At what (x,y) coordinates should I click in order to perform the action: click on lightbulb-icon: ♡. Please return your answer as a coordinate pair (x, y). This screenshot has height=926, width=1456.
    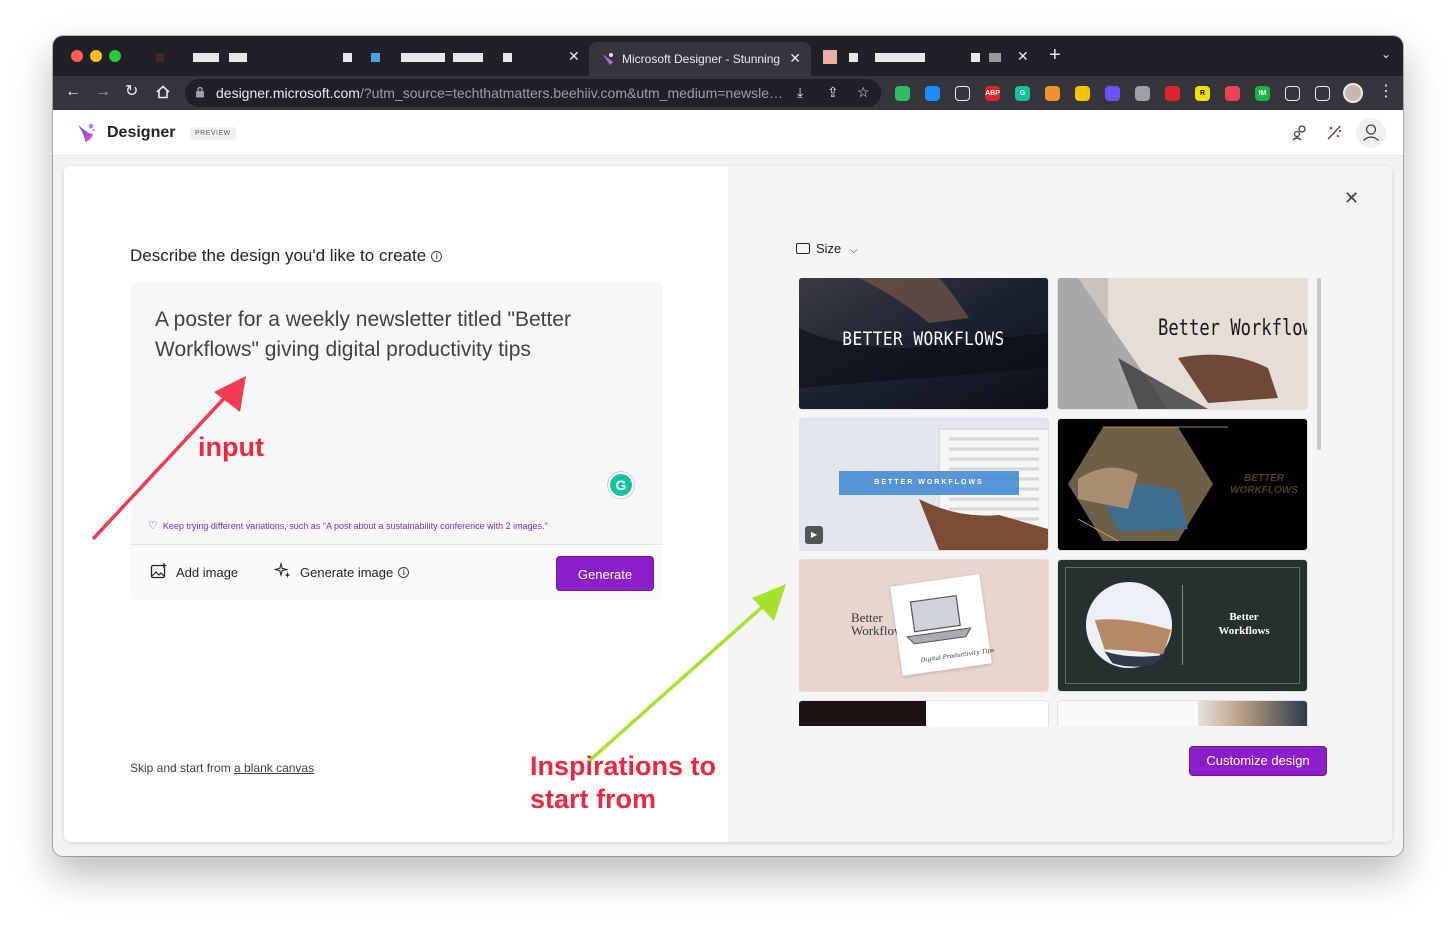
    Looking at the image, I should click on (153, 526).